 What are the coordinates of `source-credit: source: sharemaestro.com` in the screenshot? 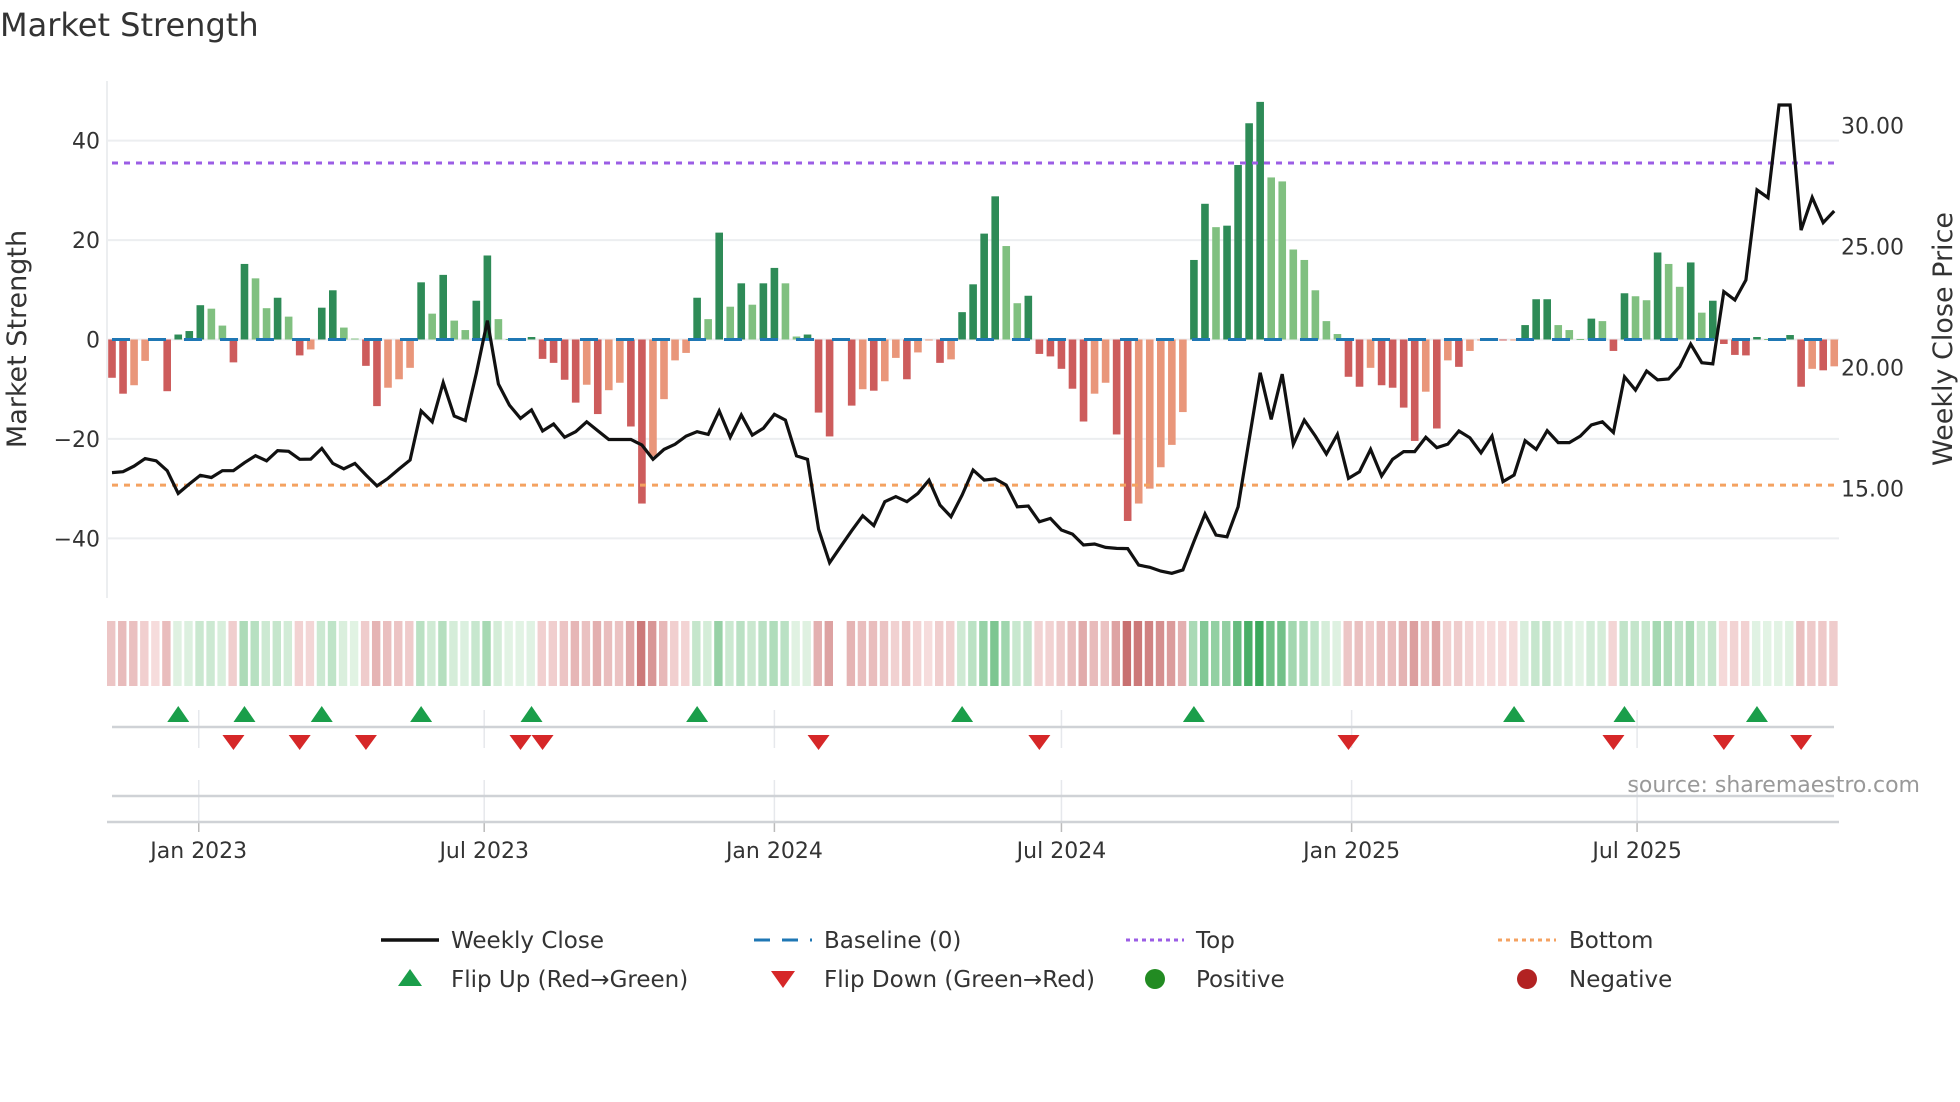 It's located at (1773, 785).